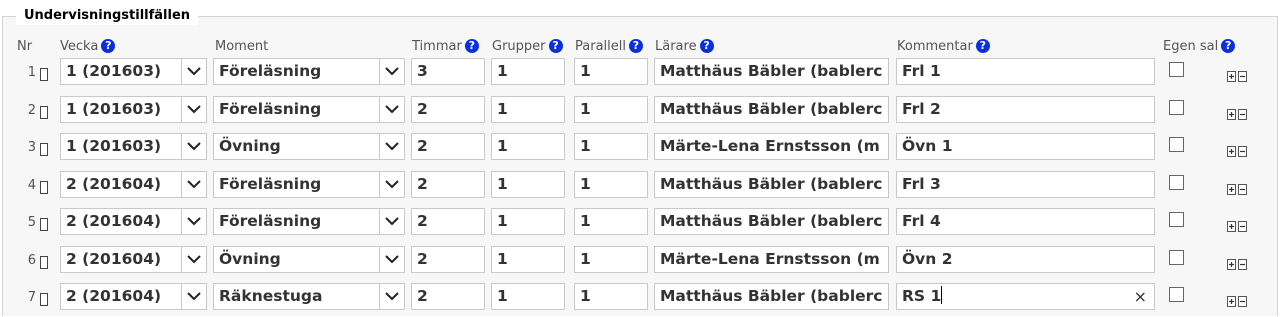  I want to click on kommentar-input: Frl 1, so click(1025, 71).